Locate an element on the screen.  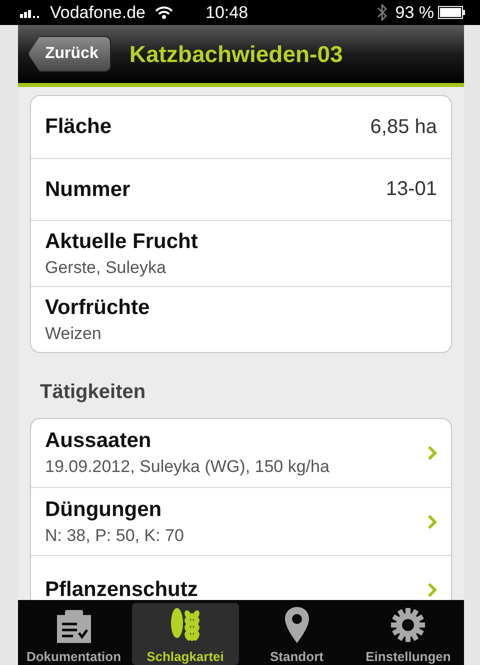
section-header: Tätigkeiten is located at coordinates (93, 392).